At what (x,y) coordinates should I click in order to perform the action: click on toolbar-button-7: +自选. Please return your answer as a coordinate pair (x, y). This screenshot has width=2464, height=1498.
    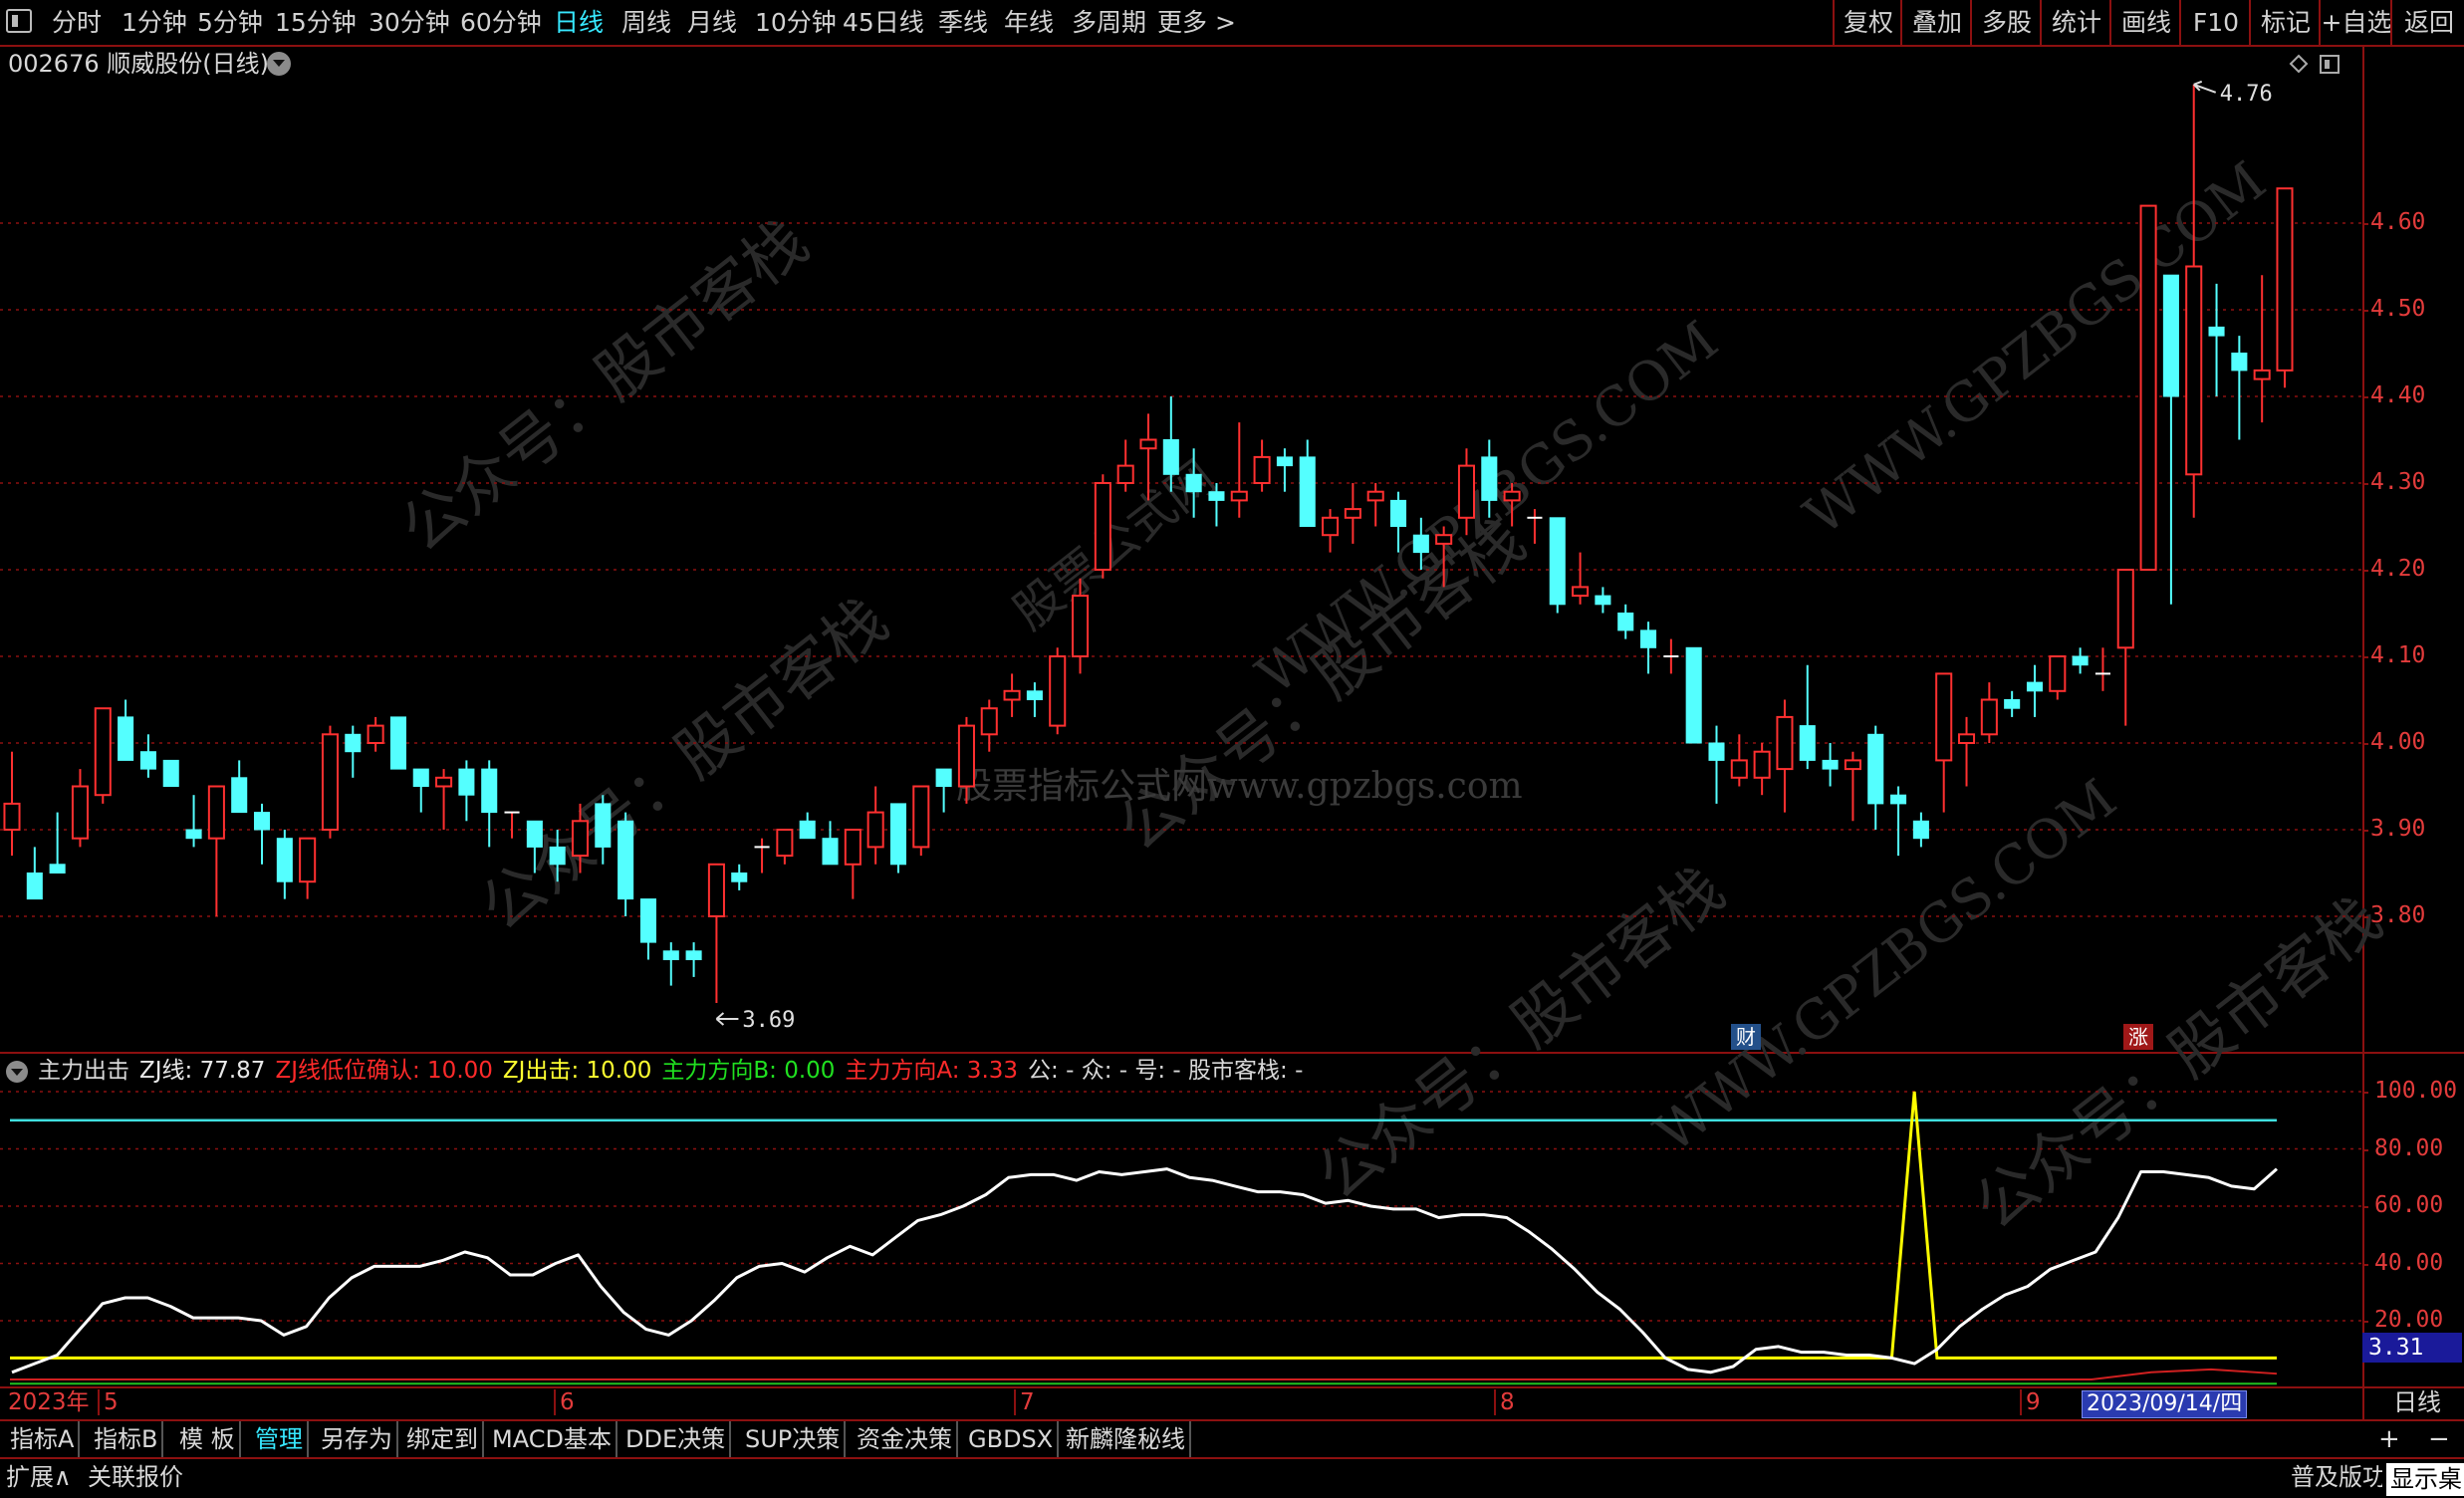
    Looking at the image, I should click on (2355, 22).